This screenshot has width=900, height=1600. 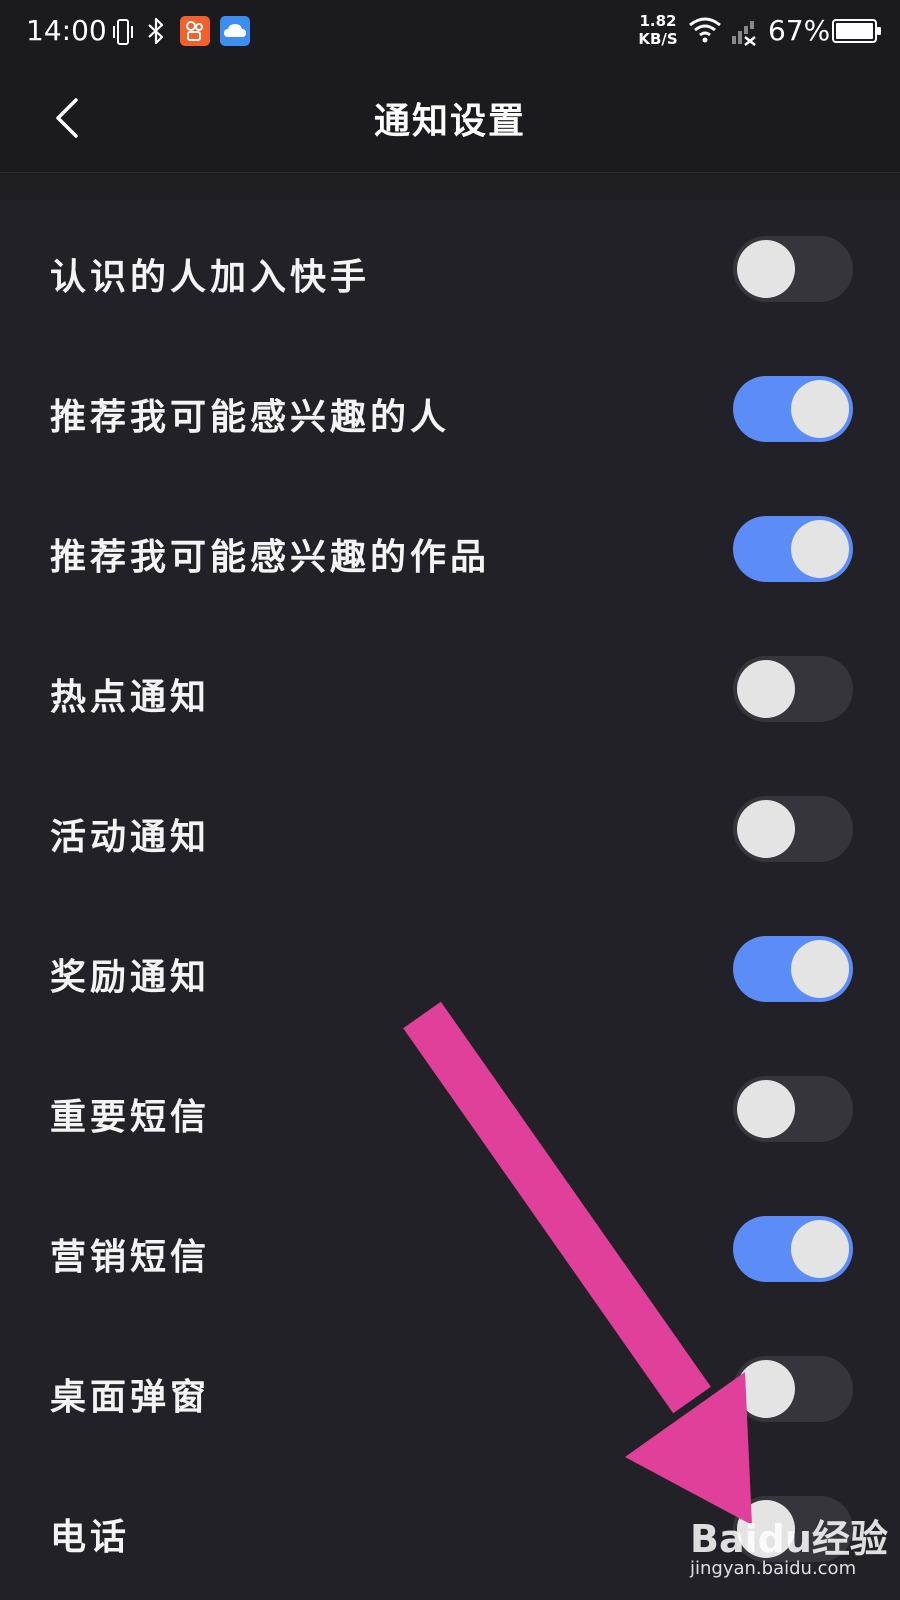 What do you see at coordinates (130, 1257) in the screenshot?
I see `setting-label: 营销短信` at bounding box center [130, 1257].